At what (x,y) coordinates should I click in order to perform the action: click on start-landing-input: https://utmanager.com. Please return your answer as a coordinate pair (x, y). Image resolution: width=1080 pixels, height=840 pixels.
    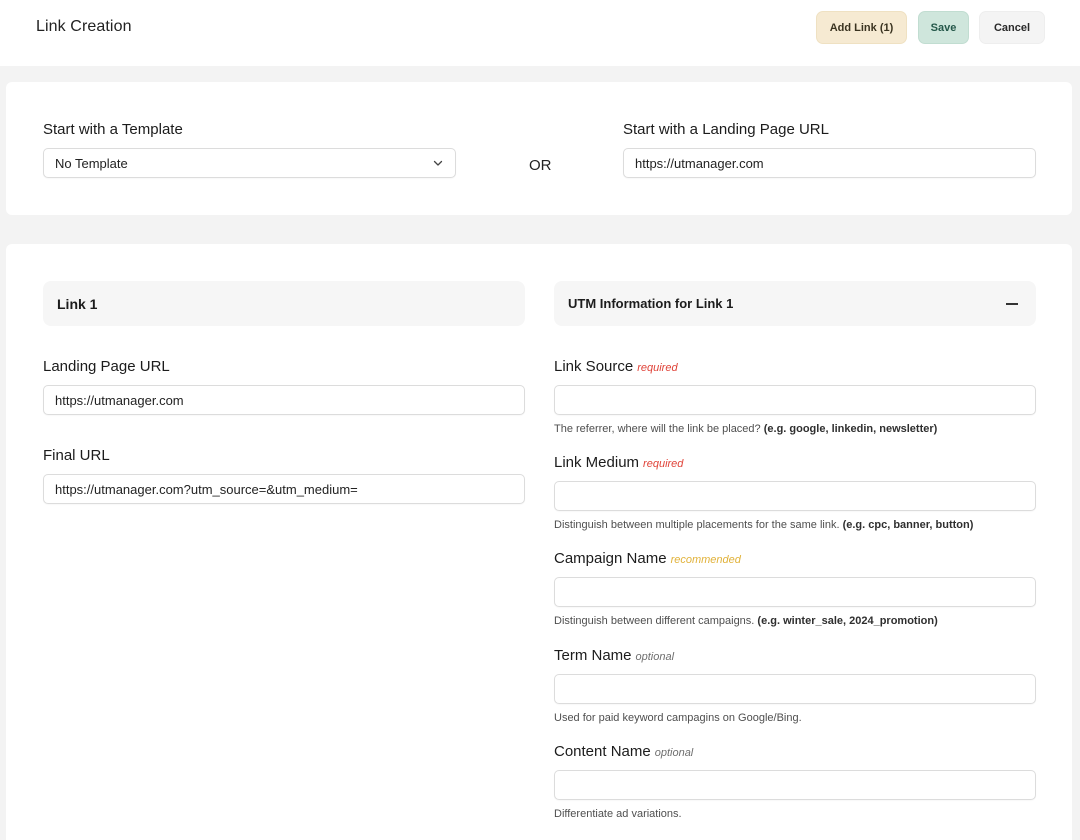
    Looking at the image, I should click on (829, 163).